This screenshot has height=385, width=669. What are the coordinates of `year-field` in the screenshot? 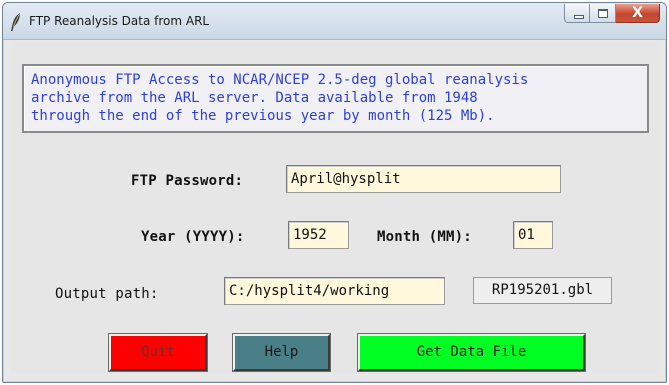 It's located at (318, 235).